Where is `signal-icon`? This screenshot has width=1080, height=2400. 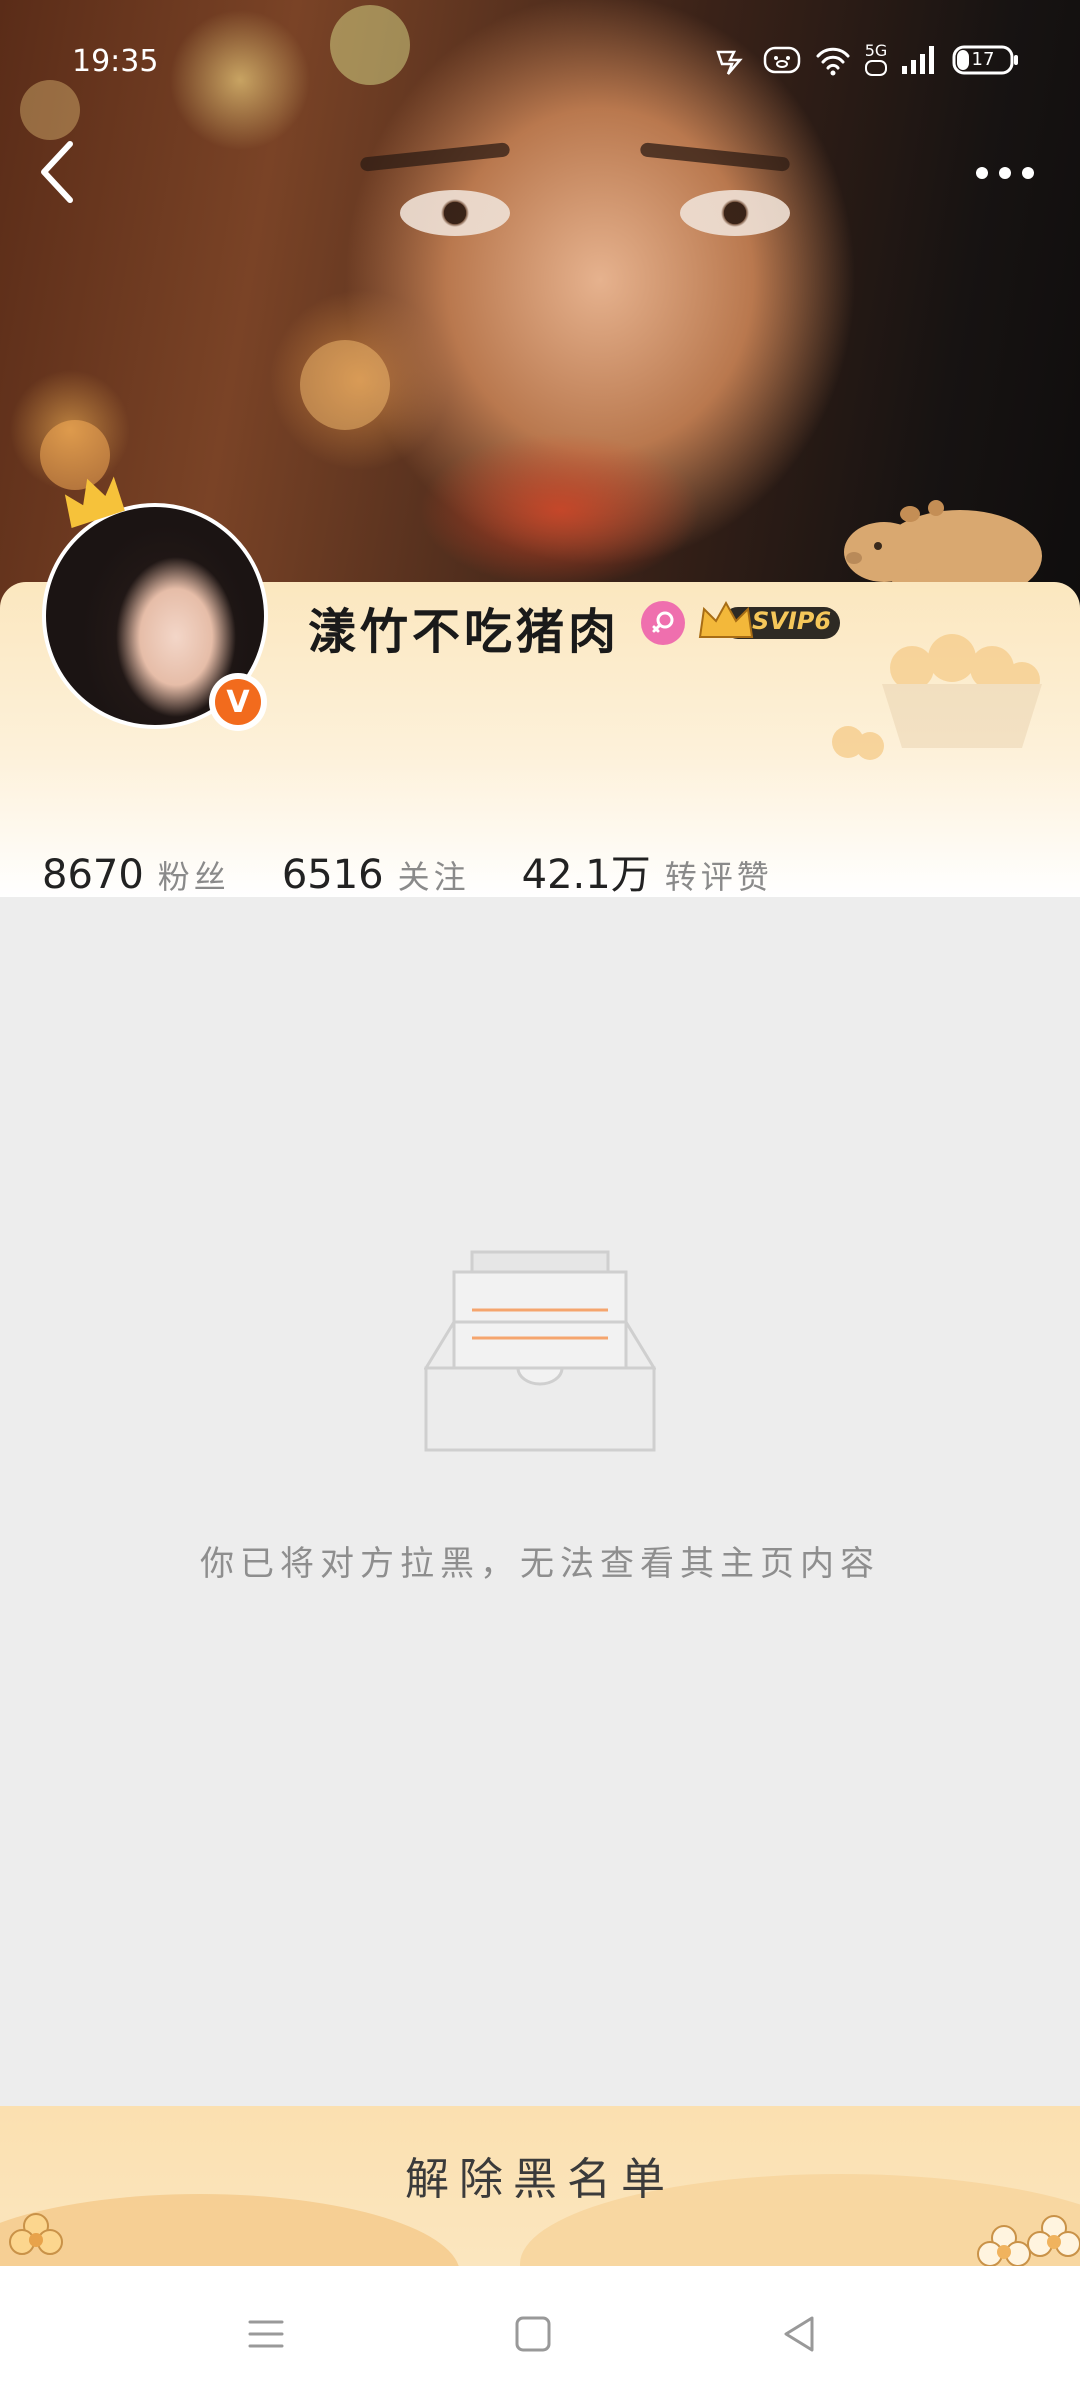
signal-icon is located at coordinates (918, 60).